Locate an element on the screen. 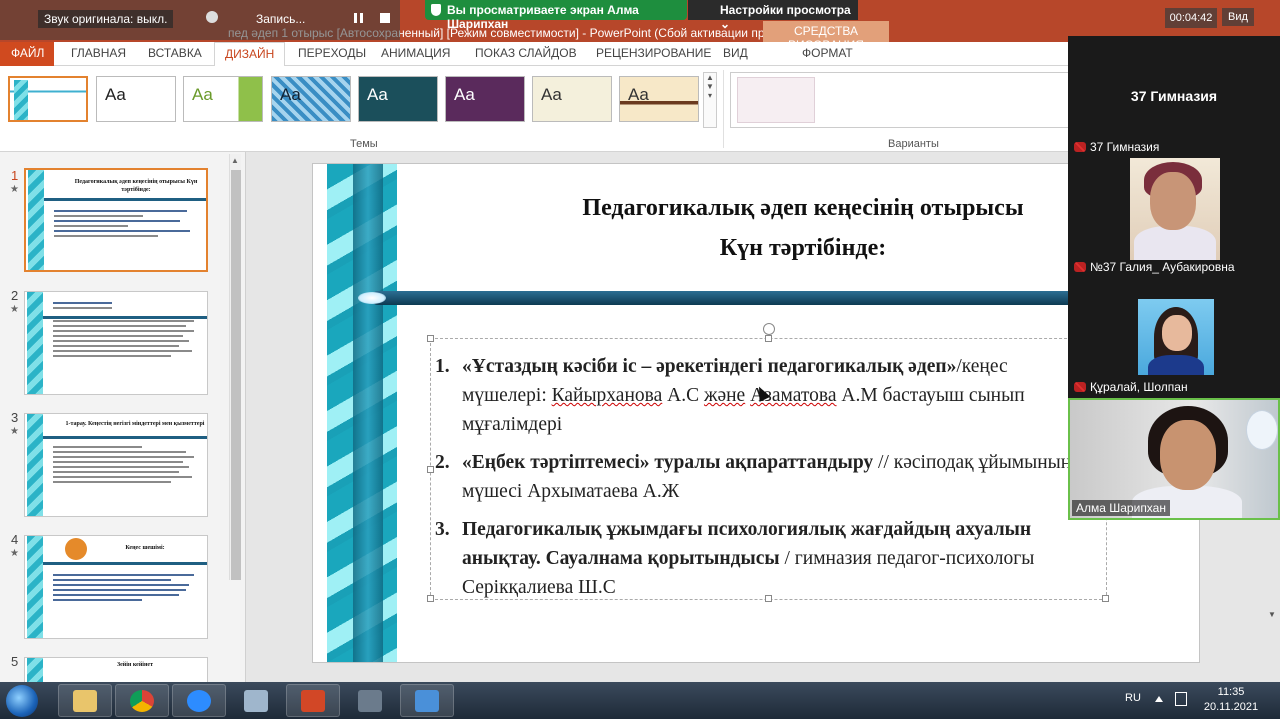  participant-avatar is located at coordinates (1176, 337).